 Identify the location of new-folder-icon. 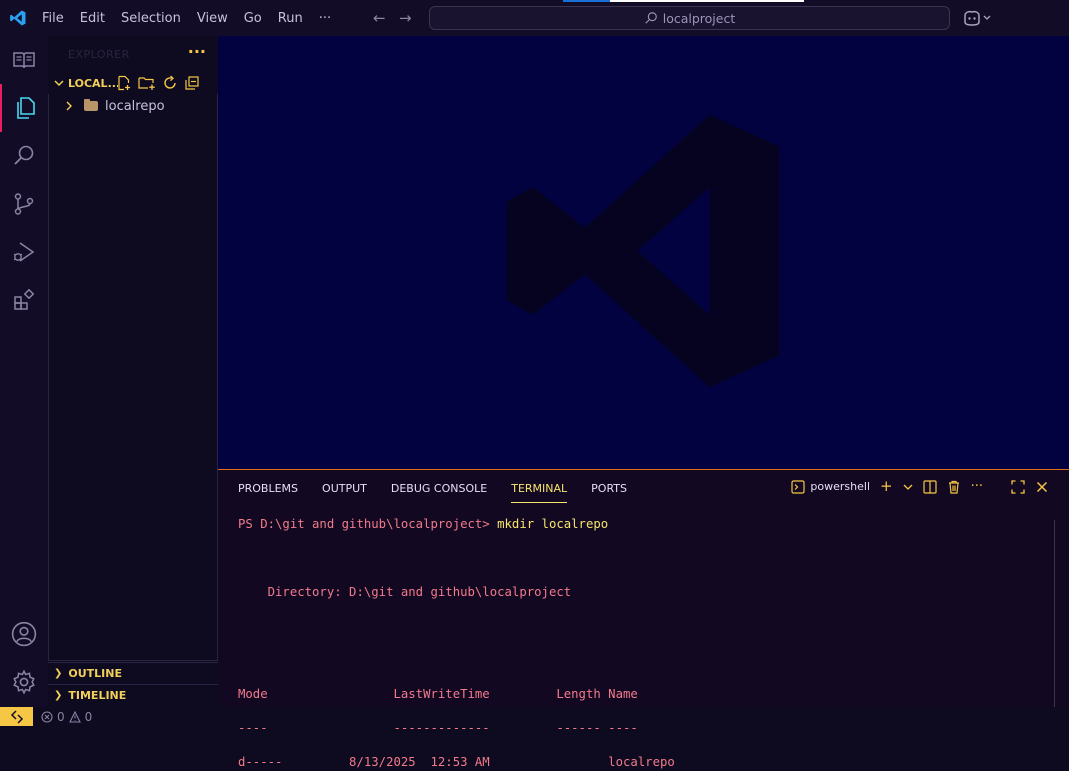
(147, 83).